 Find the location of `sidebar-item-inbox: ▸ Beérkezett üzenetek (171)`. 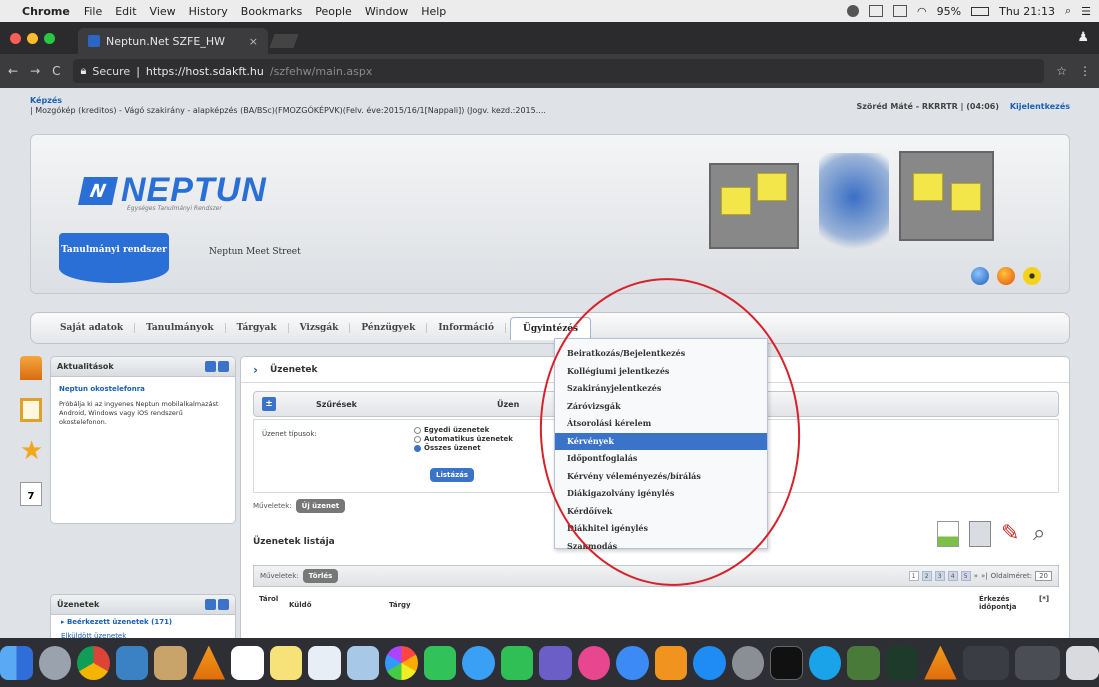

sidebar-item-inbox: ▸ Beérkezett üzenetek (171) is located at coordinates (143, 622).